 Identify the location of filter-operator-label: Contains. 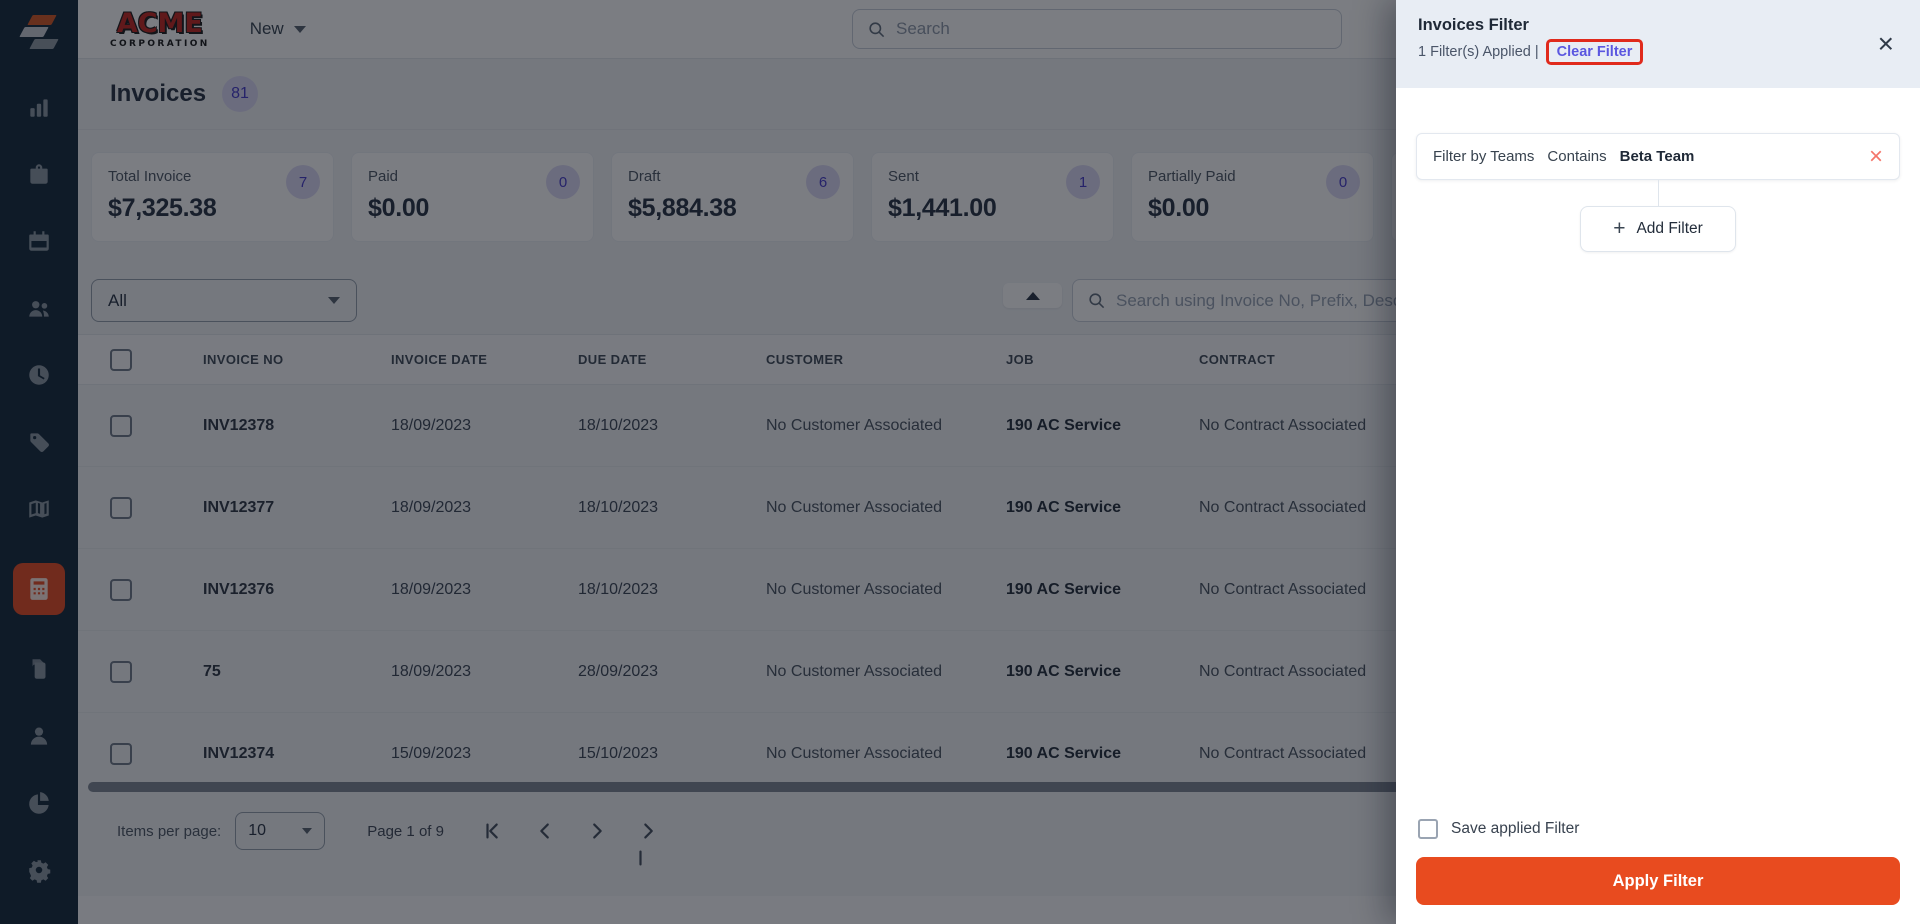
(1577, 156).